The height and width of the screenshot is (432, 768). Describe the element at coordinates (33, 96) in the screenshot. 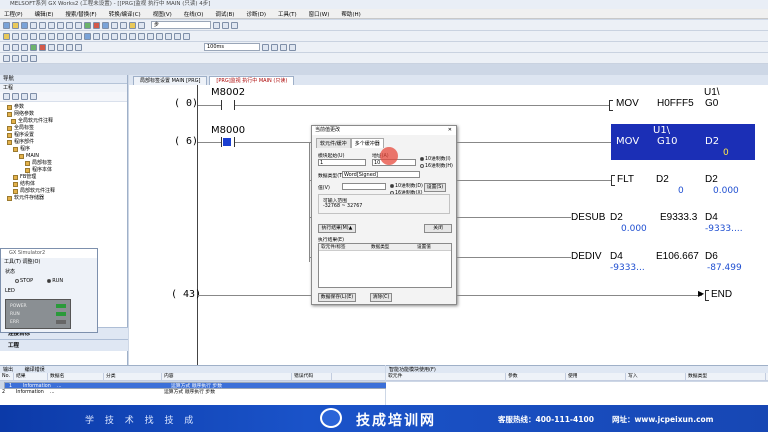

I see `nav-delete-icon` at that location.